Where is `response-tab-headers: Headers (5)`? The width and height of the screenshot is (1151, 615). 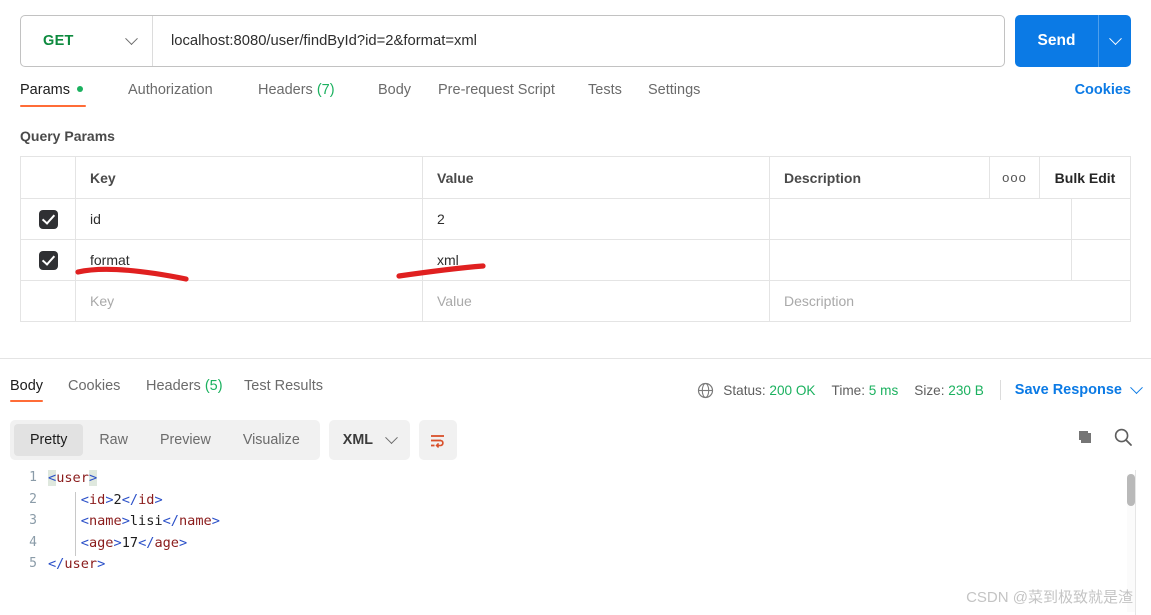 response-tab-headers: Headers (5) is located at coordinates (184, 386).